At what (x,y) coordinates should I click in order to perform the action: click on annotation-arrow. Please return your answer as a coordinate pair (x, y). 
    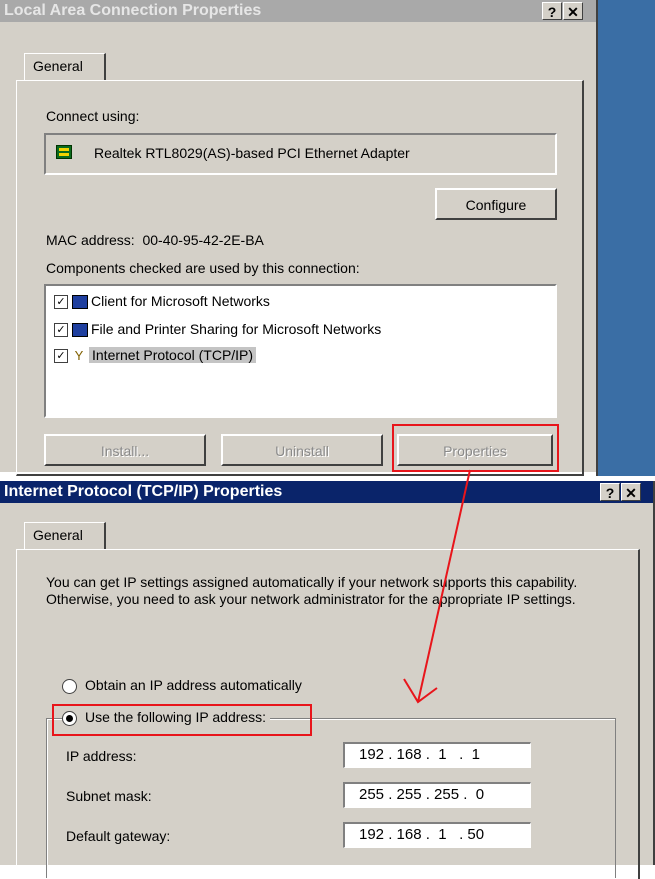
    Looking at the image, I should click on (437, 586).